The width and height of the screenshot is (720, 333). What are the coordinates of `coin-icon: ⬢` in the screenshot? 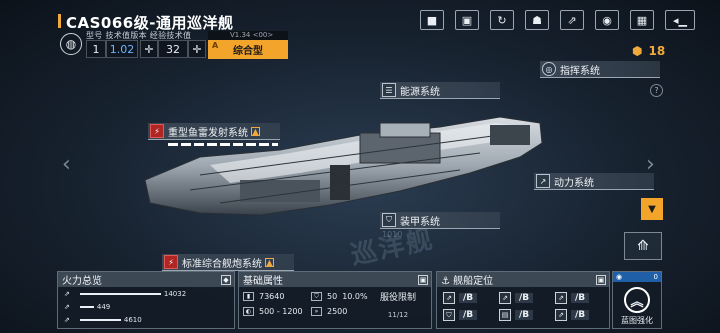 It's located at (637, 51).